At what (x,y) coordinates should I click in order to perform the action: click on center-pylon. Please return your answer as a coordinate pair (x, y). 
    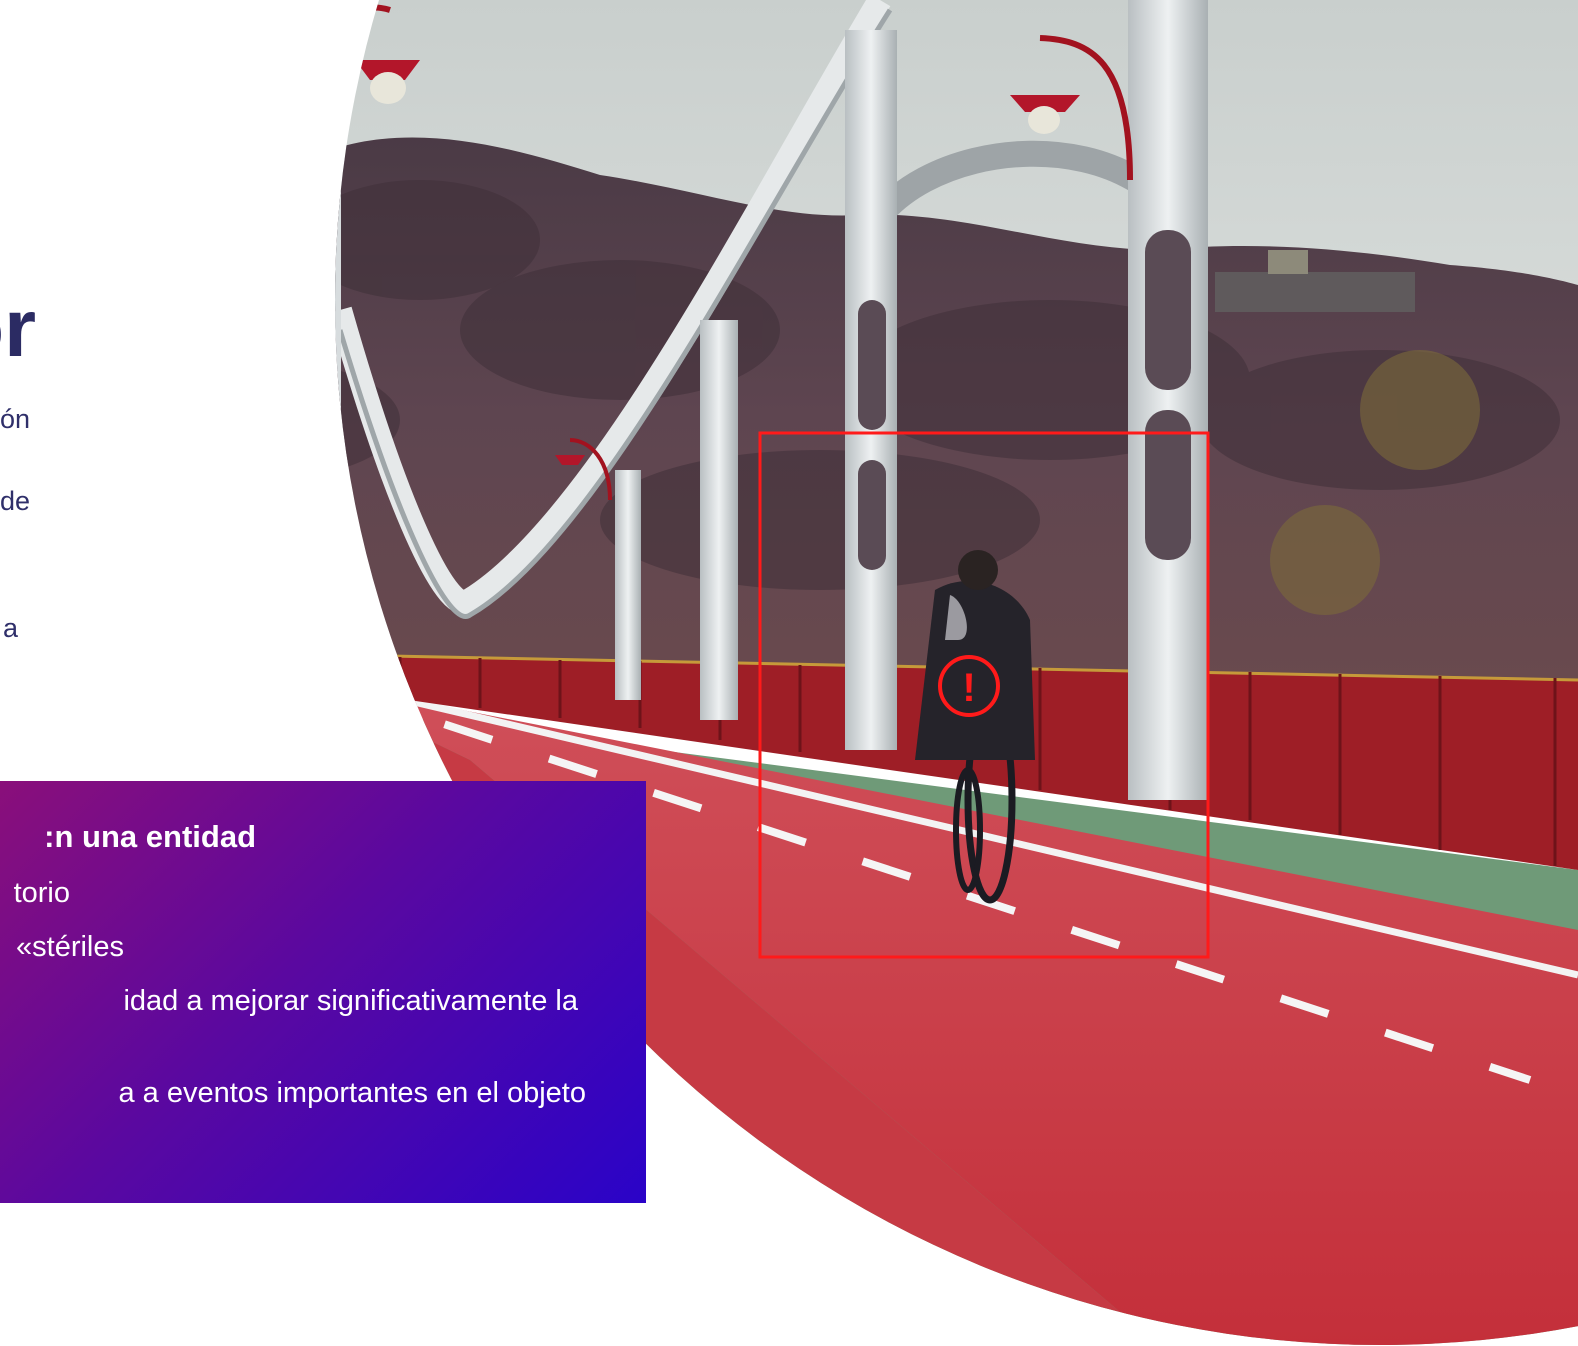
    Looking at the image, I should click on (871, 390).